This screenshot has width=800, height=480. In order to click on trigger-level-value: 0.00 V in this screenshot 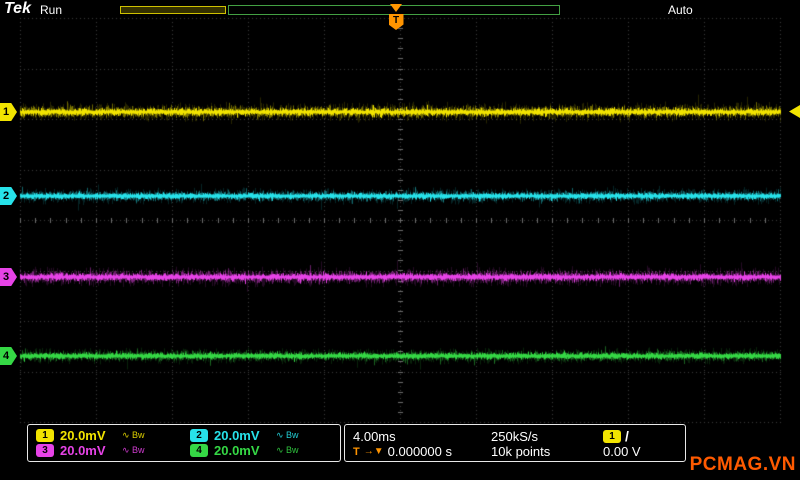, I will do `click(622, 451)`.